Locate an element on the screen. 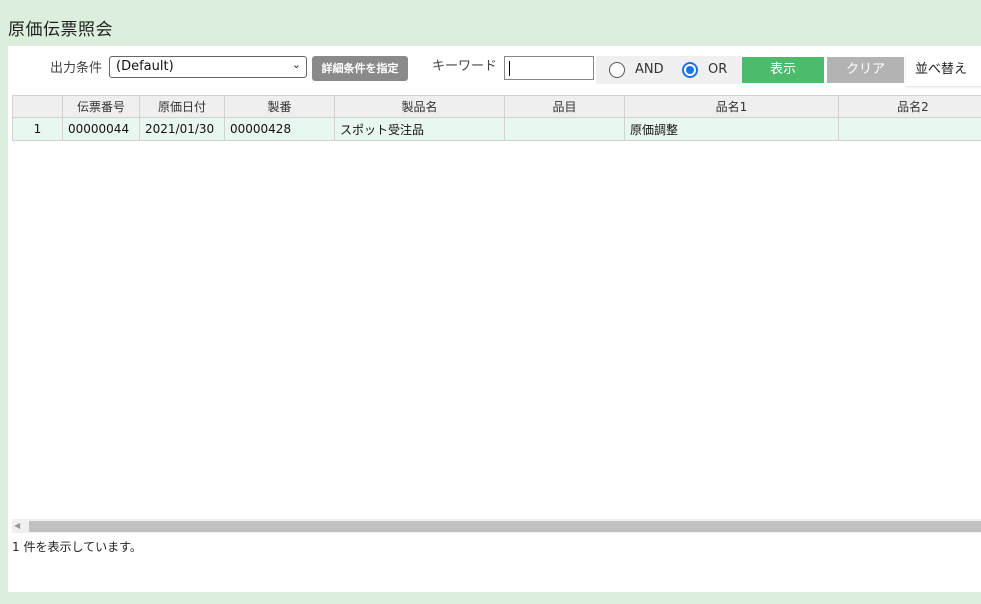 This screenshot has height=604, width=981. output-condition-label: 出力条件 is located at coordinates (76, 68).